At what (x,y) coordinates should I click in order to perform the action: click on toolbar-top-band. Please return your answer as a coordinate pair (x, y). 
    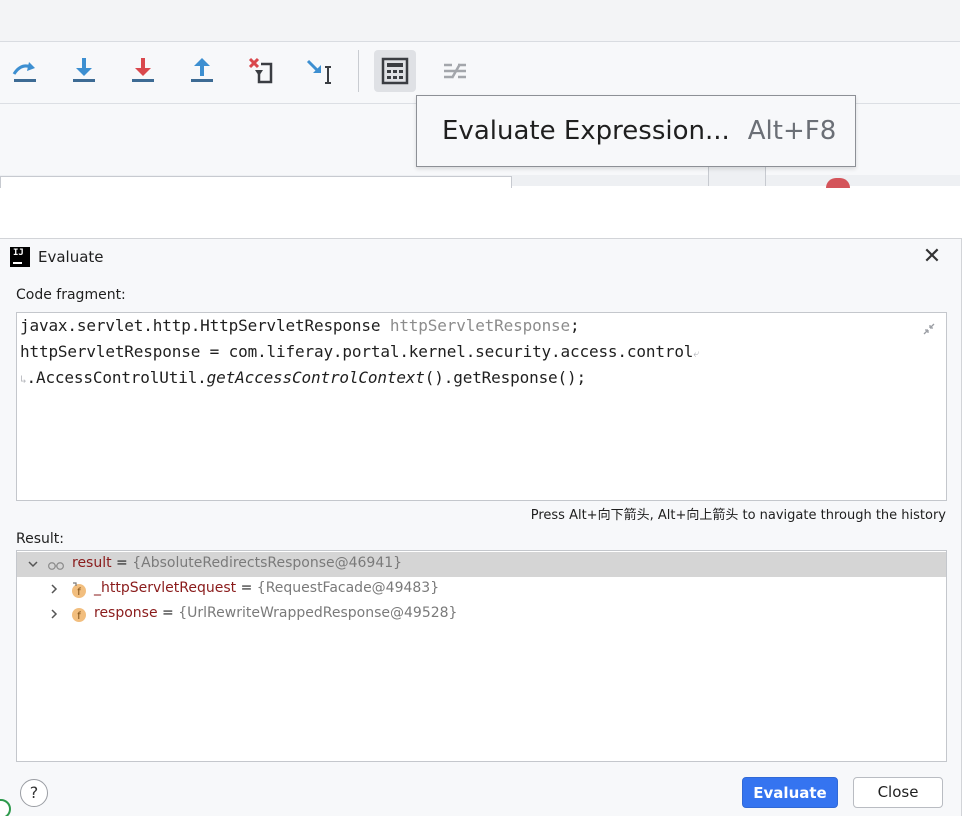
    Looking at the image, I should click on (480, 21).